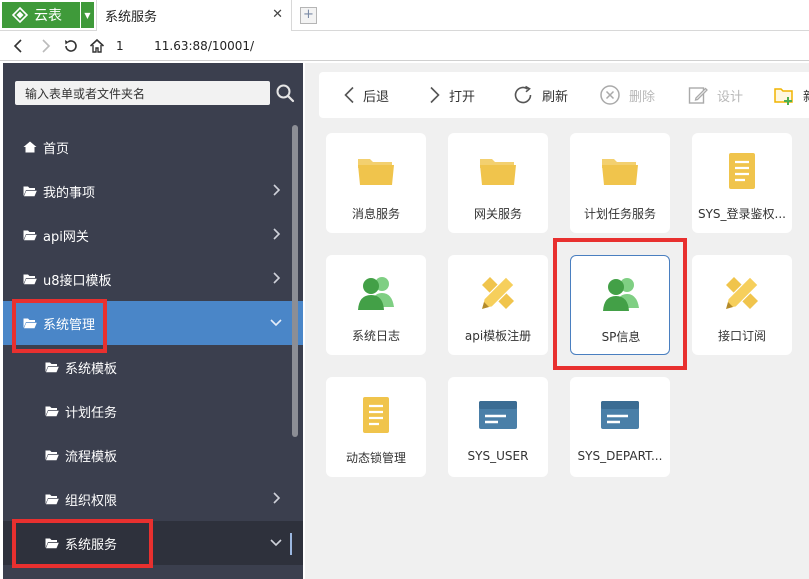 The width and height of the screenshot is (809, 579). Describe the element at coordinates (376, 97) in the screenshot. I see `back-label: 后退` at that location.